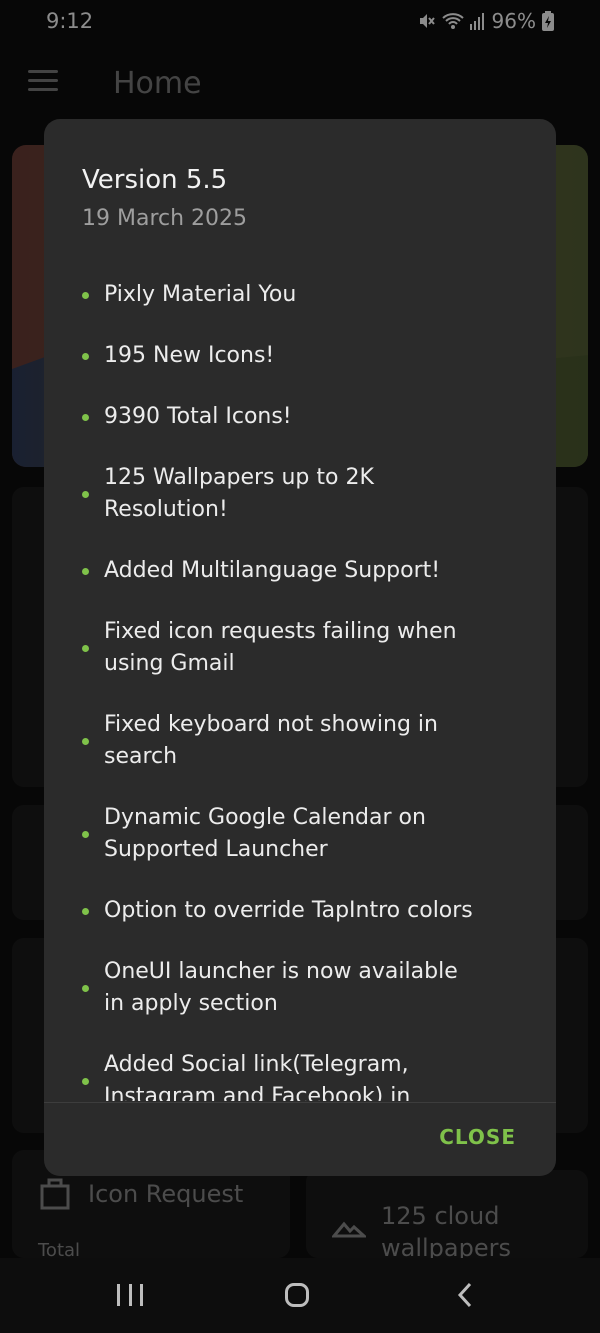  Describe the element at coordinates (302, 911) in the screenshot. I see `list-item: Option to override TapIntro colors` at that location.